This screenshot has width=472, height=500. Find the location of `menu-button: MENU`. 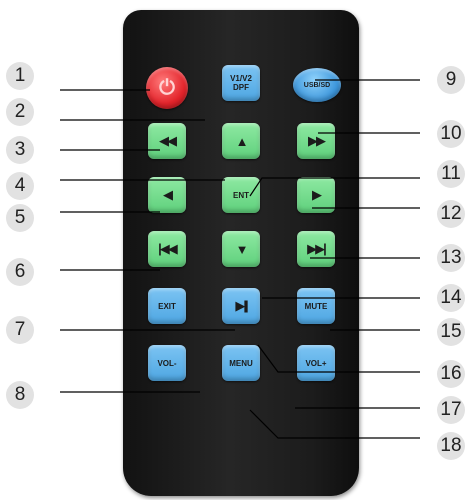

menu-button: MENU is located at coordinates (241, 363).